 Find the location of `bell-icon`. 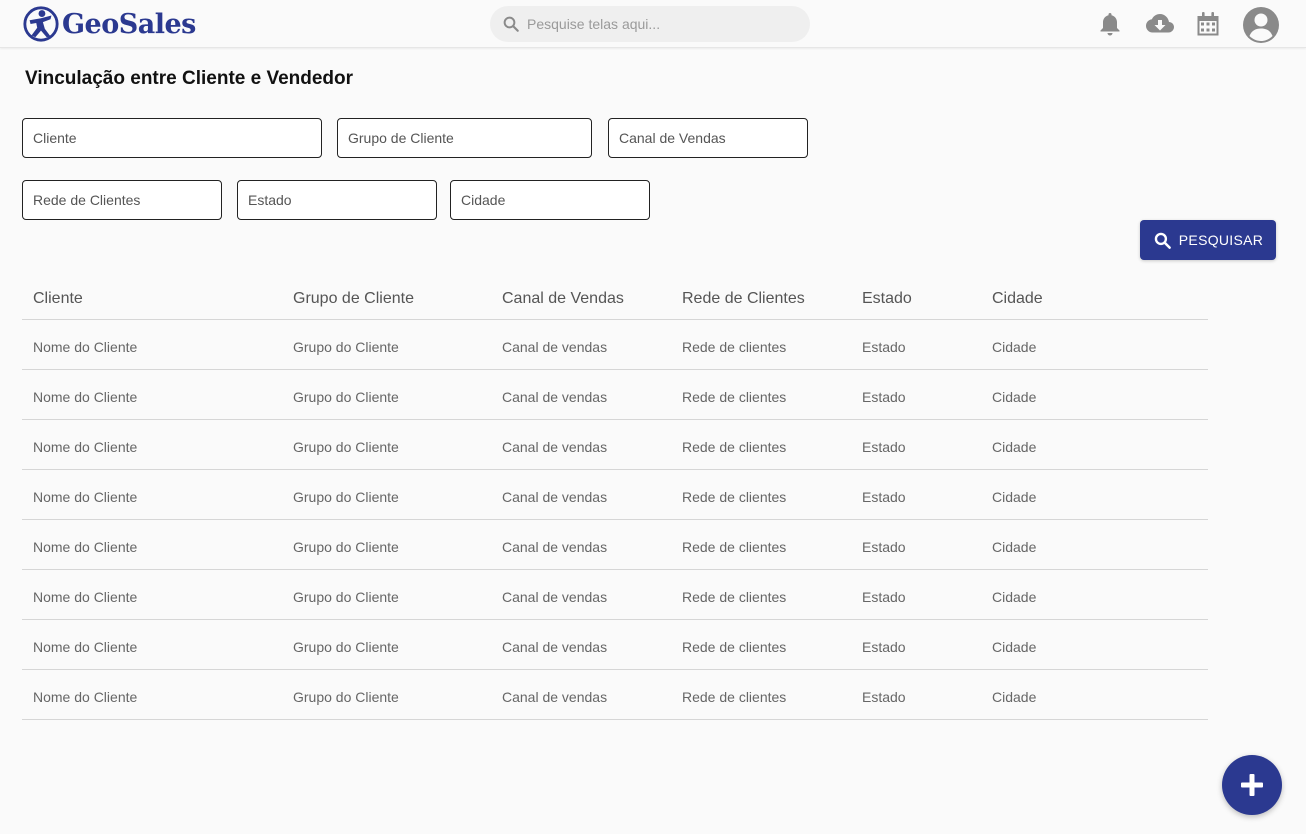

bell-icon is located at coordinates (1110, 24).